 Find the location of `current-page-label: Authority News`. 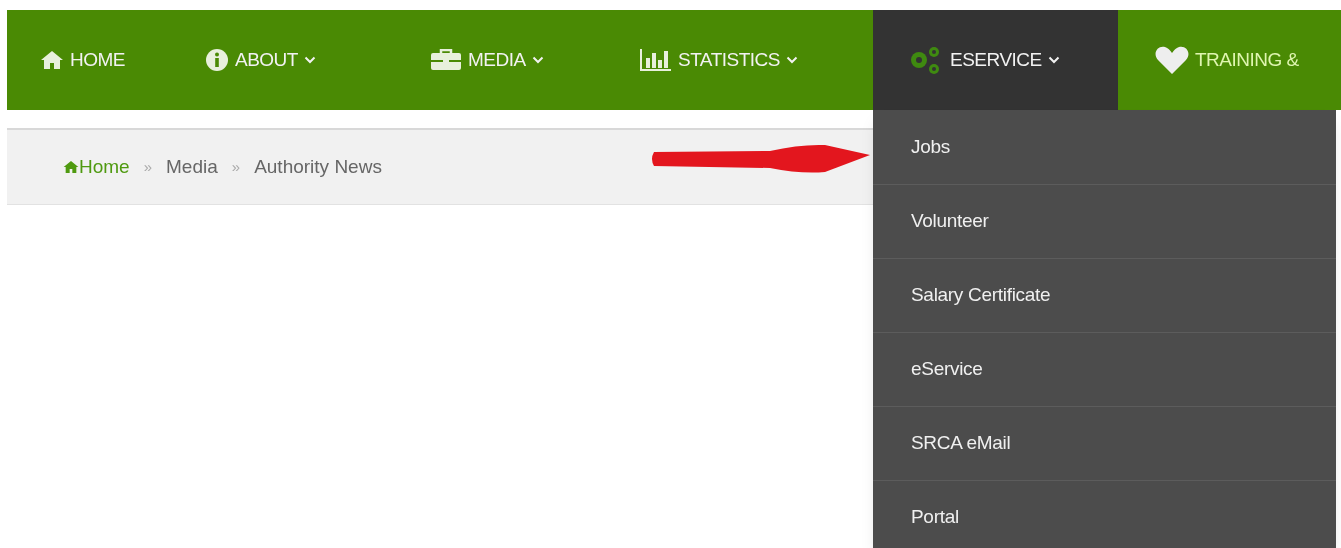

current-page-label: Authority News is located at coordinates (318, 166).